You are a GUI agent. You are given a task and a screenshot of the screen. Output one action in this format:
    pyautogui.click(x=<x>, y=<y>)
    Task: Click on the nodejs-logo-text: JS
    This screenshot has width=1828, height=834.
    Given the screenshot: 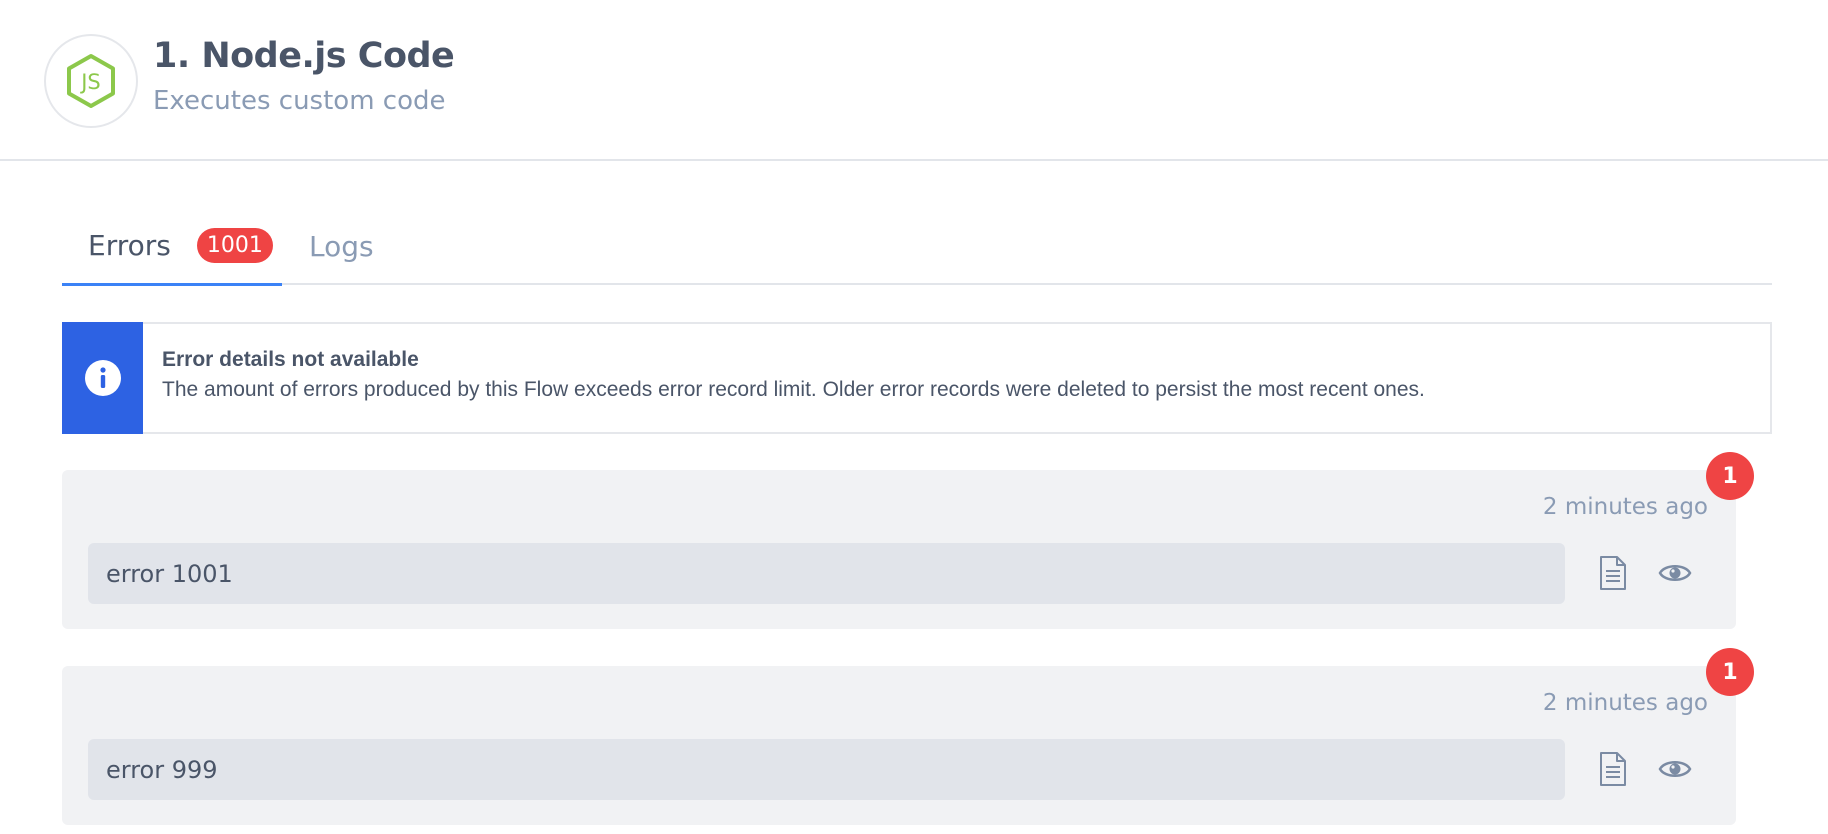 What is the action you would take?
    pyautogui.click(x=90, y=82)
    